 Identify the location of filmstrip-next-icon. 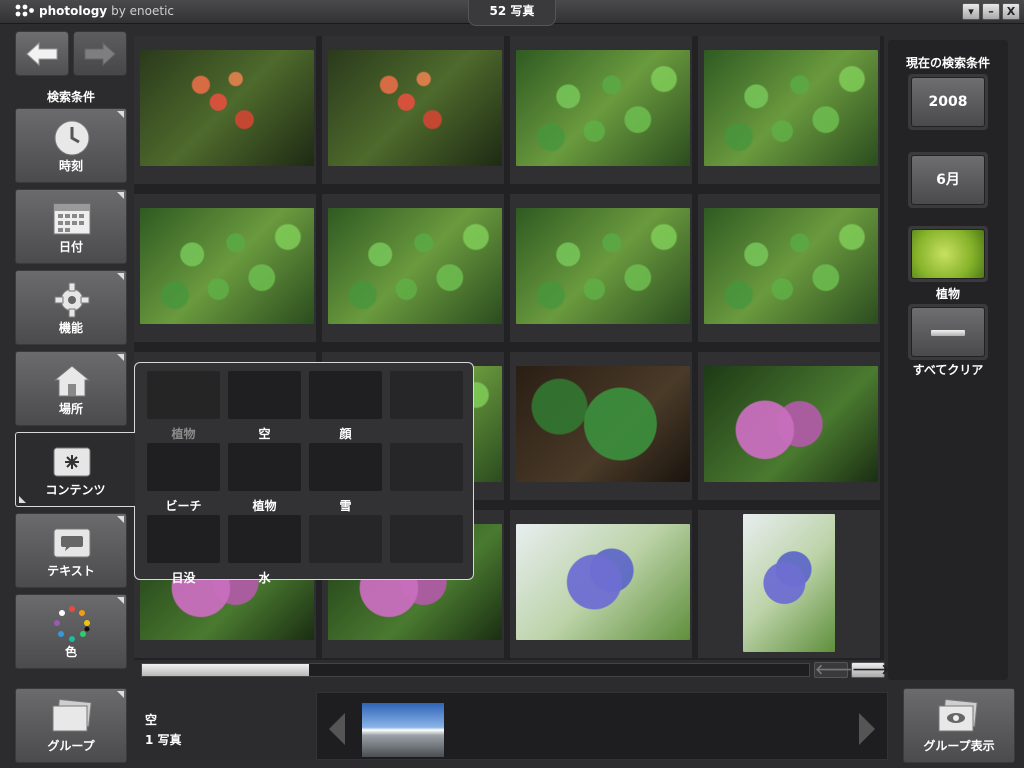
(867, 729).